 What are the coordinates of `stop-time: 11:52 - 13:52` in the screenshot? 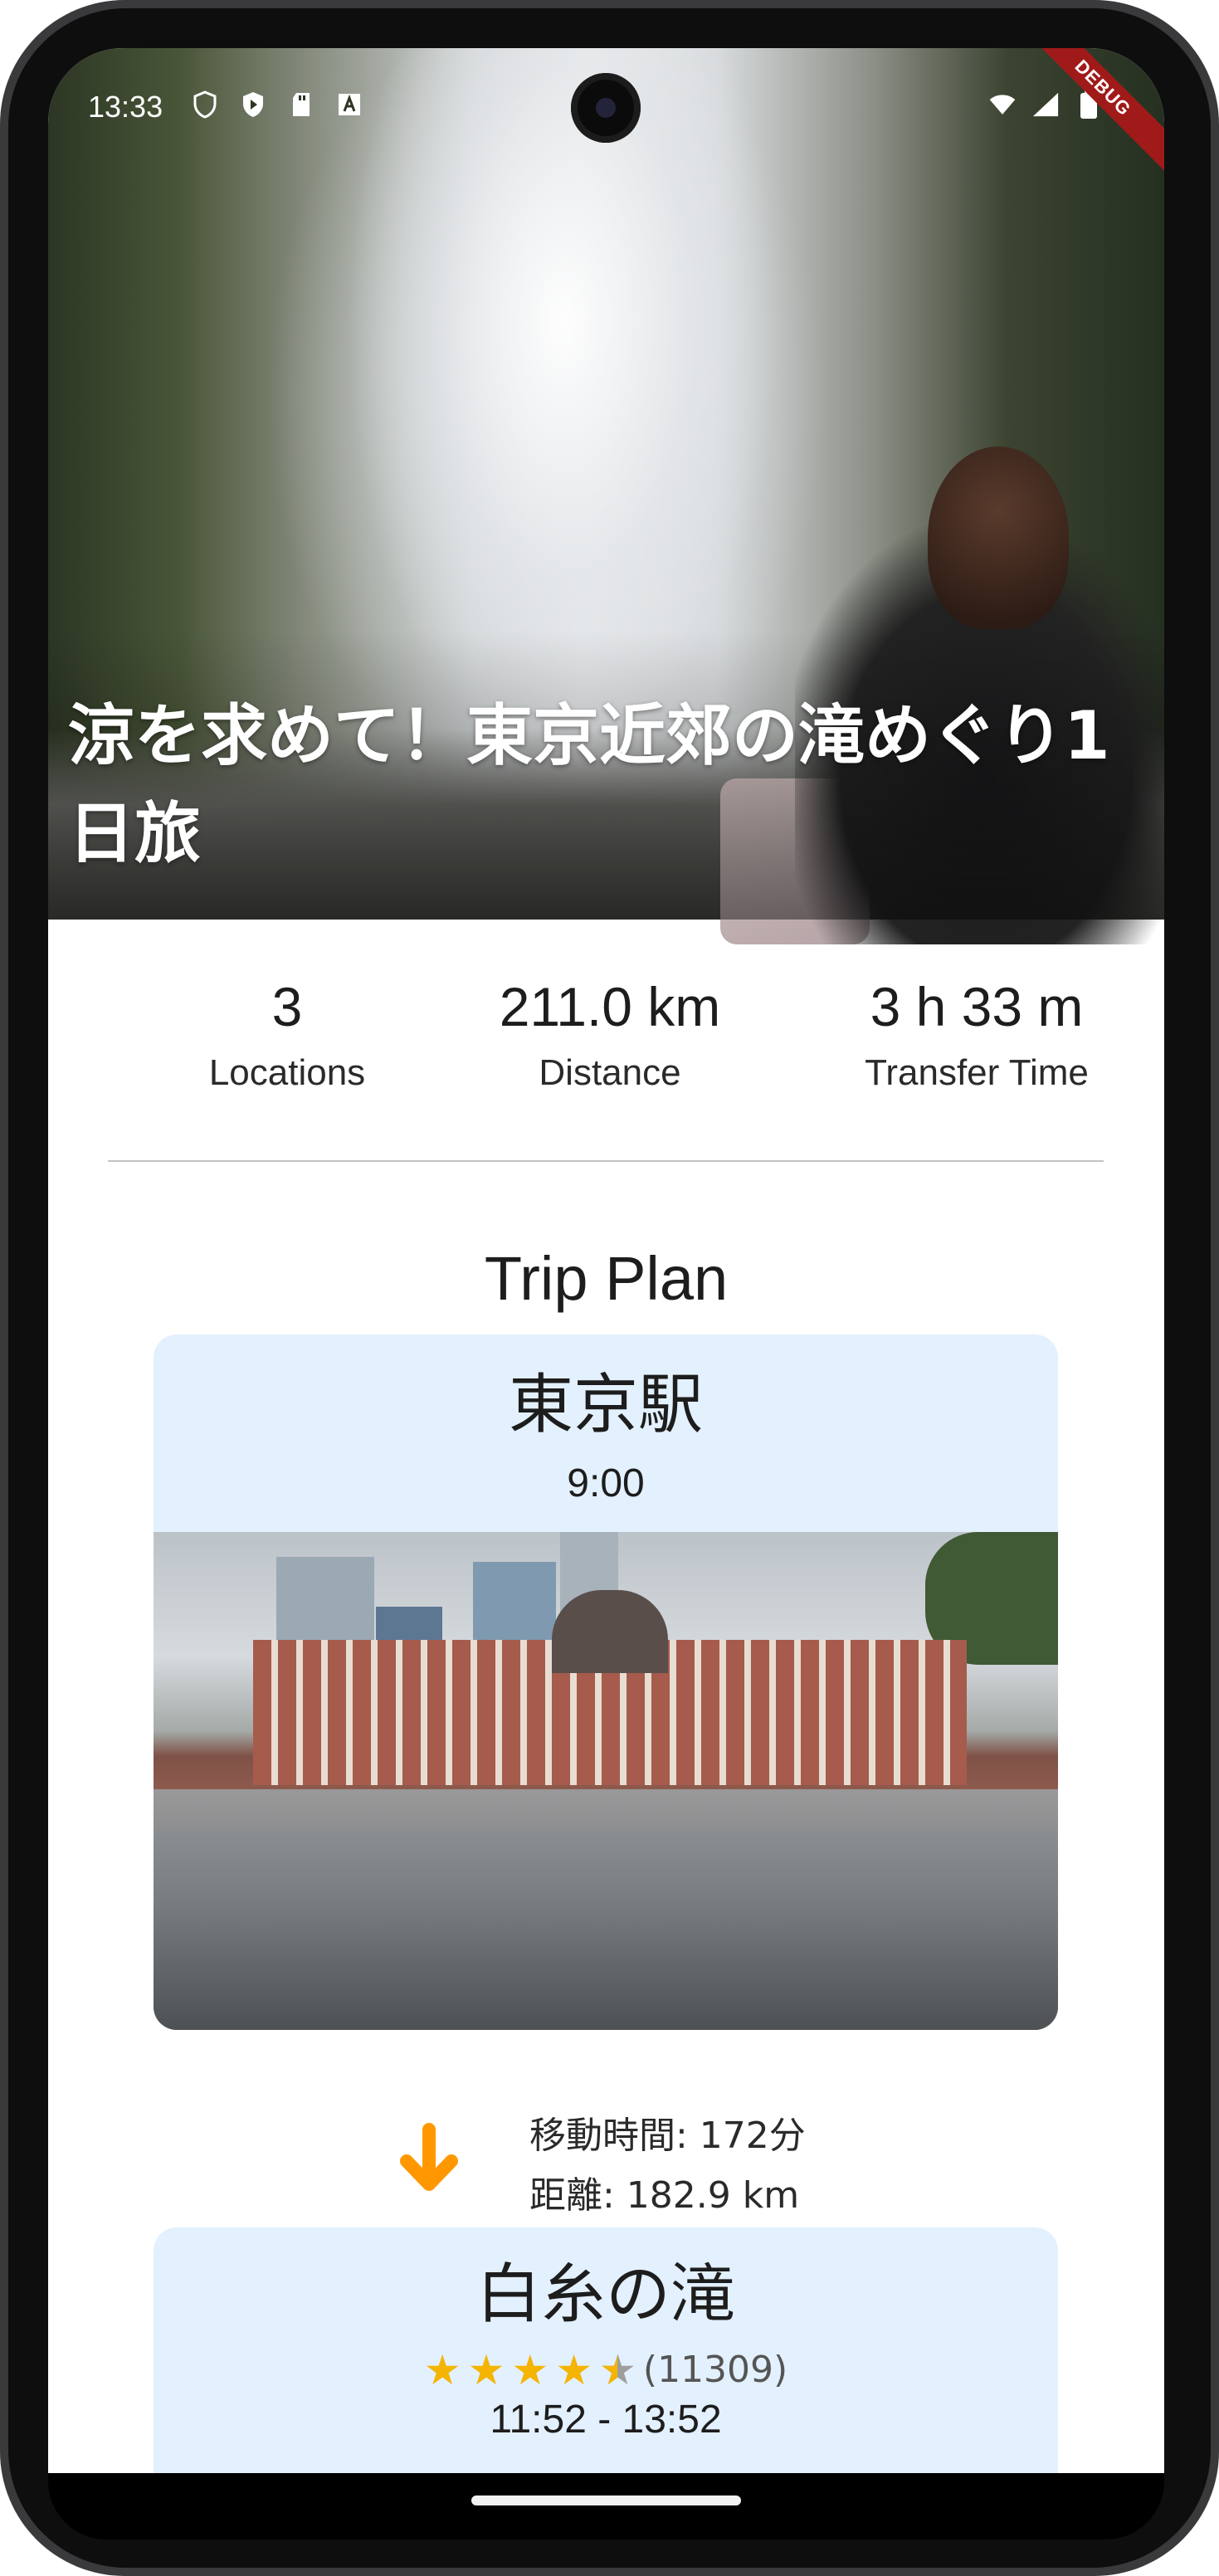 It's located at (606, 2420).